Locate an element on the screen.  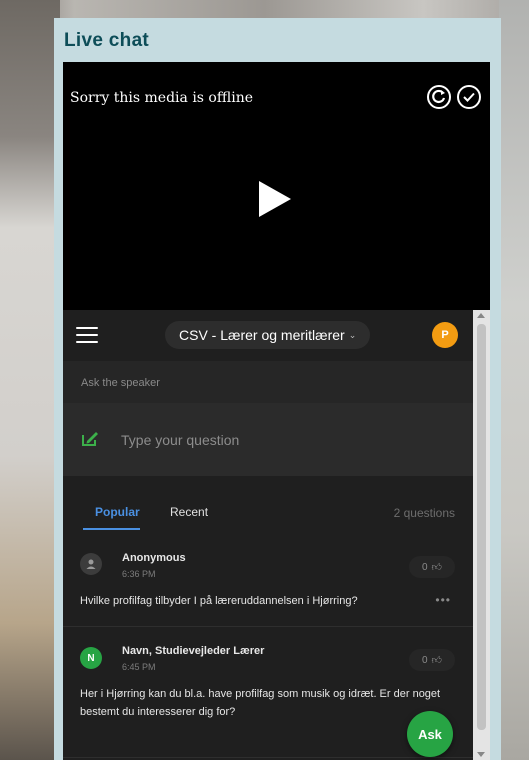
ask-section-header: Ask the speaker is located at coordinates (268, 382).